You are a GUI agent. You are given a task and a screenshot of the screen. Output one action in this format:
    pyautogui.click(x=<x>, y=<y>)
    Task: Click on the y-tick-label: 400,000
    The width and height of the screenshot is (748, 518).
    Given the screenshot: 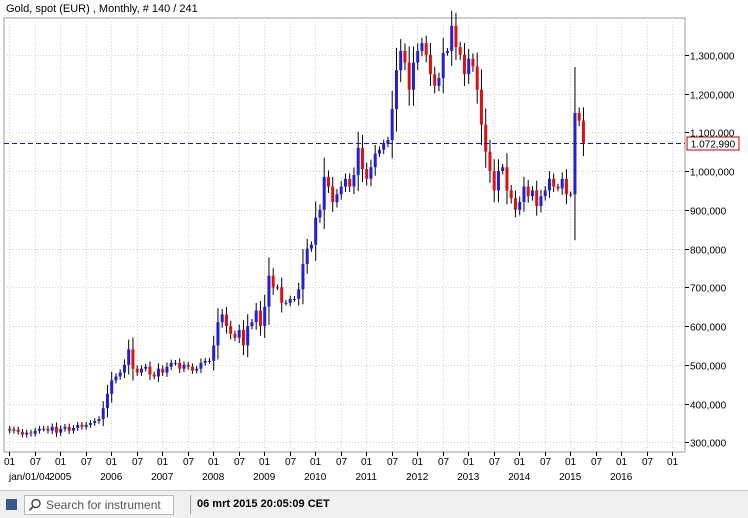 What is the action you would take?
    pyautogui.click(x=708, y=406)
    